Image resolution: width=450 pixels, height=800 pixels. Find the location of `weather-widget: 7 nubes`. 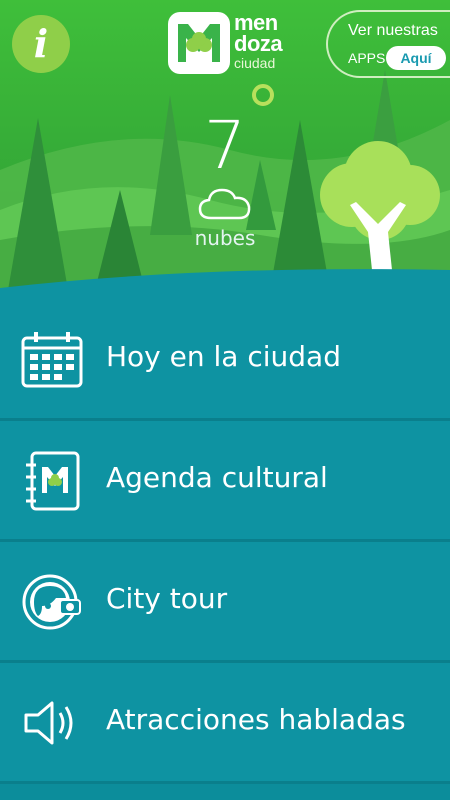

weather-widget: 7 nubes is located at coordinates (225, 167).